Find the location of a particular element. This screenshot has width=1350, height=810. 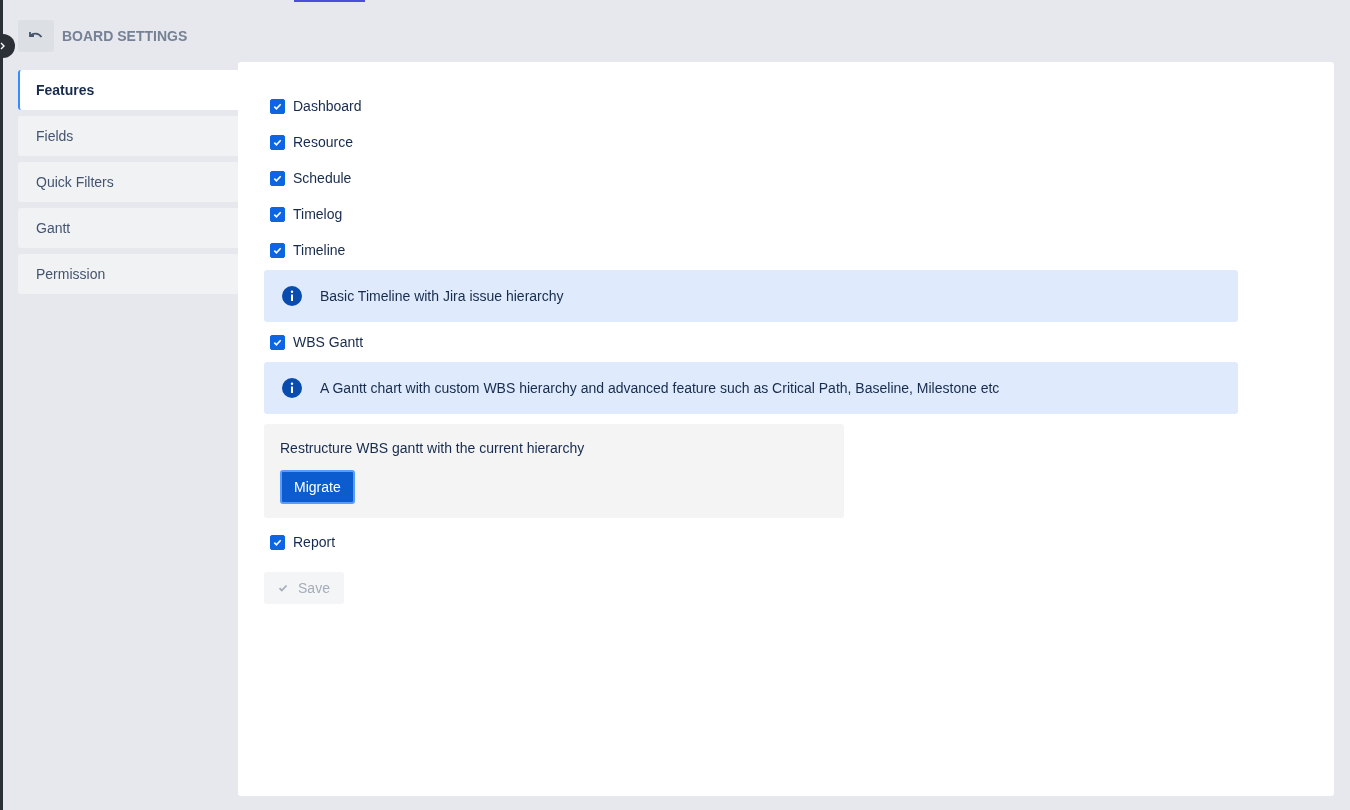

info-text: Basic Timeline with Jira issue hierarchy is located at coordinates (442, 296).